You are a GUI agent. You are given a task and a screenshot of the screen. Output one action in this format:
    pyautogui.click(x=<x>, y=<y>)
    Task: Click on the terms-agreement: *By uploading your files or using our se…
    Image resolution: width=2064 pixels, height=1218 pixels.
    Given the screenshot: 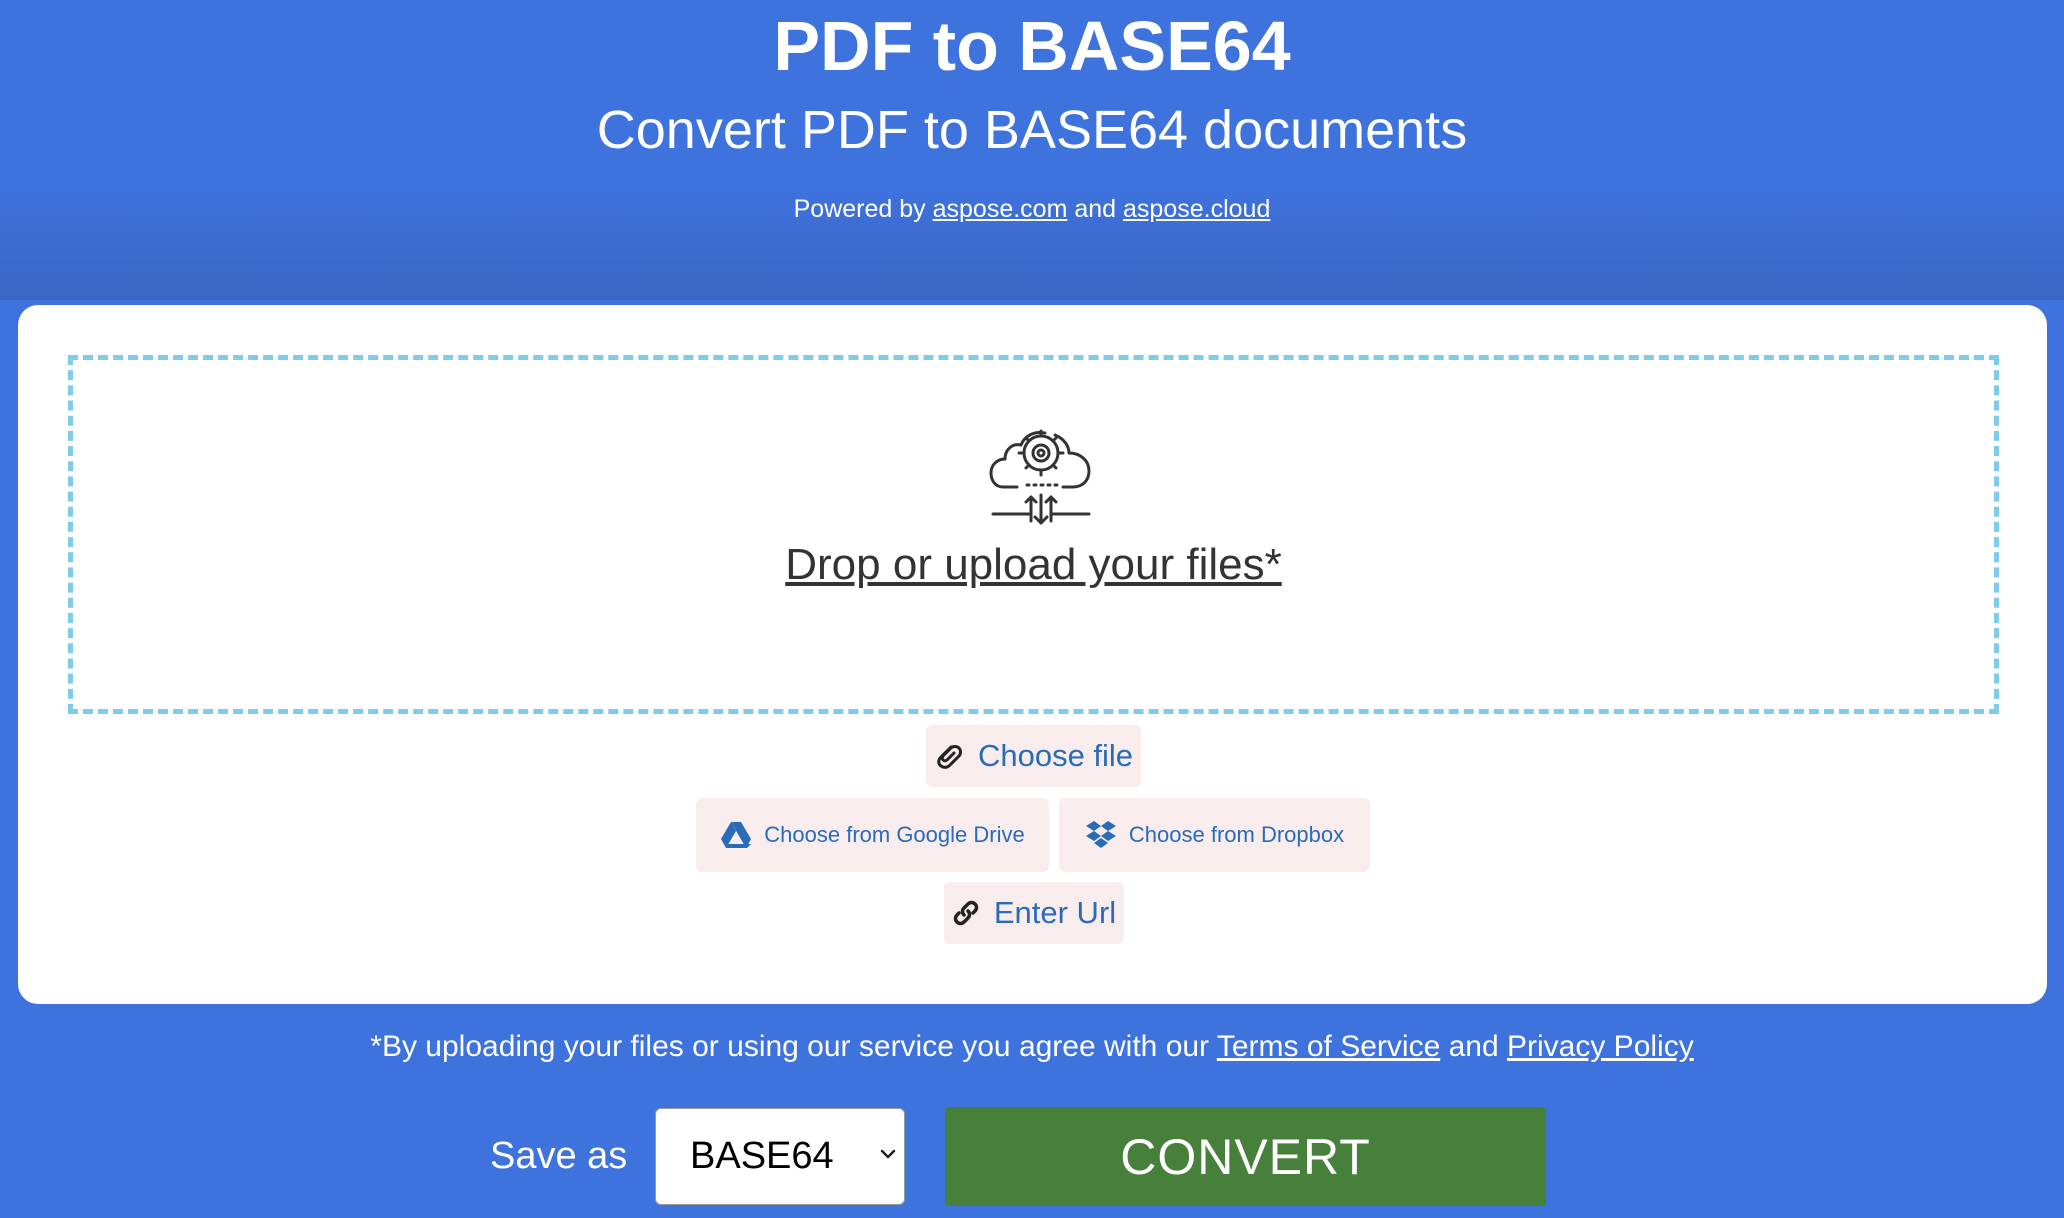 What is the action you would take?
    pyautogui.click(x=1032, y=1047)
    